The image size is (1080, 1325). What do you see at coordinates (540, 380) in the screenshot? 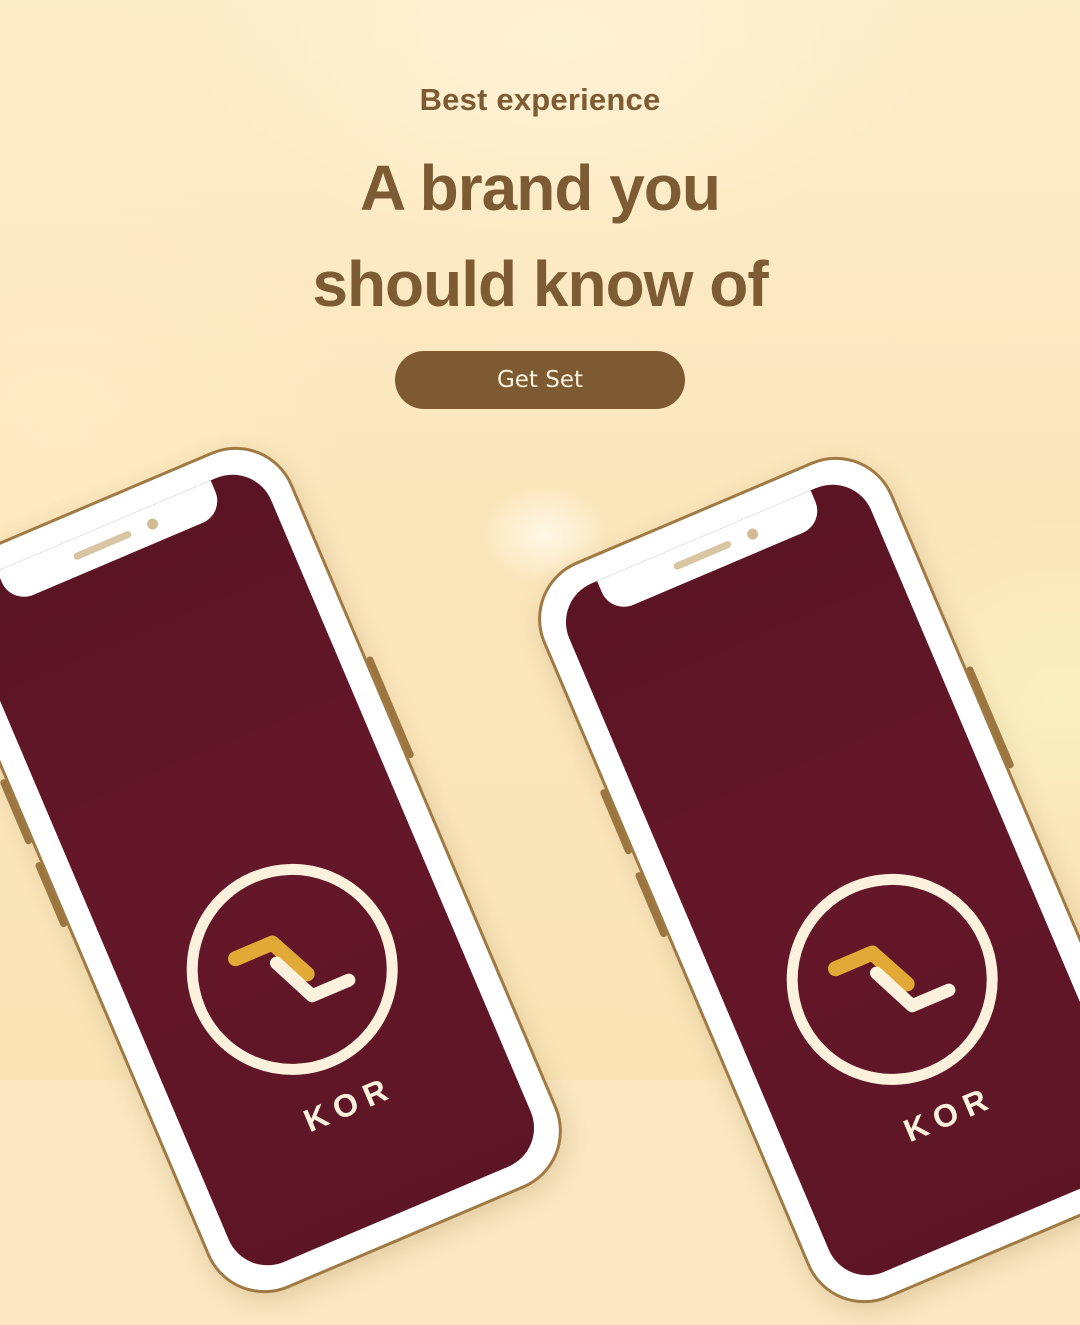
I see `get-set-button: Get Set` at bounding box center [540, 380].